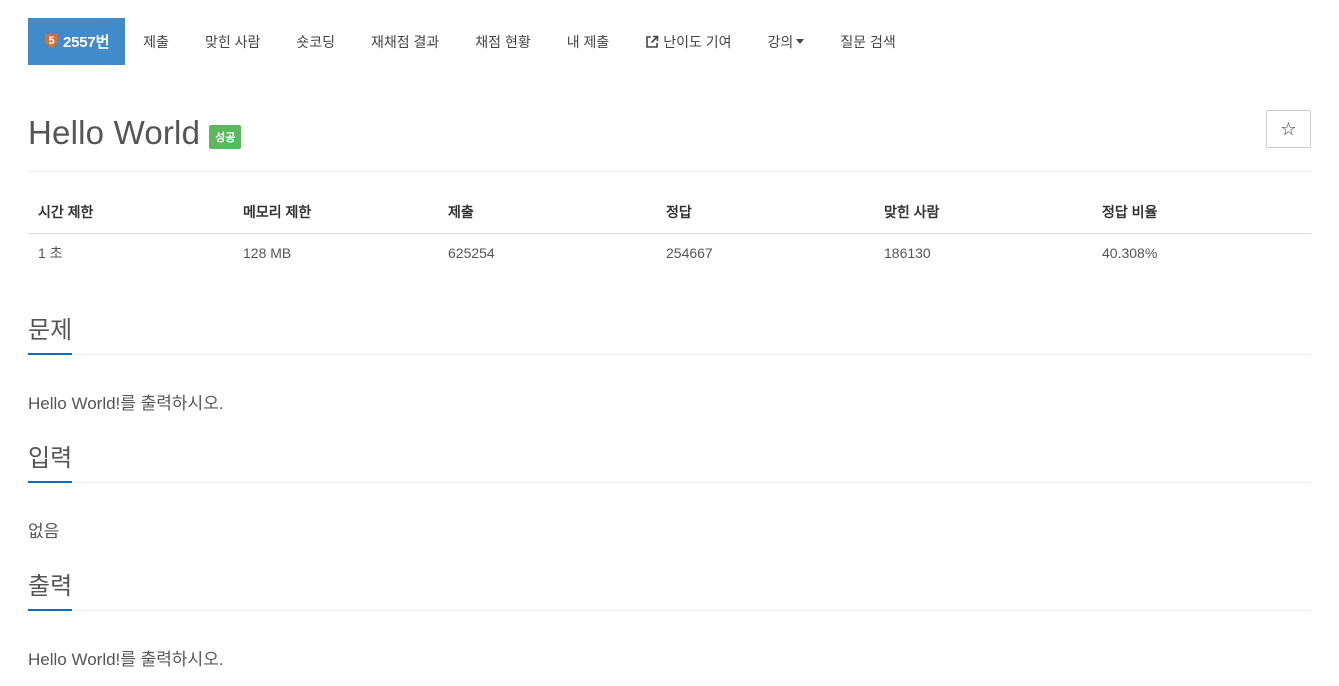  I want to click on header-solved-users: 맞힌 사람, so click(983, 214).